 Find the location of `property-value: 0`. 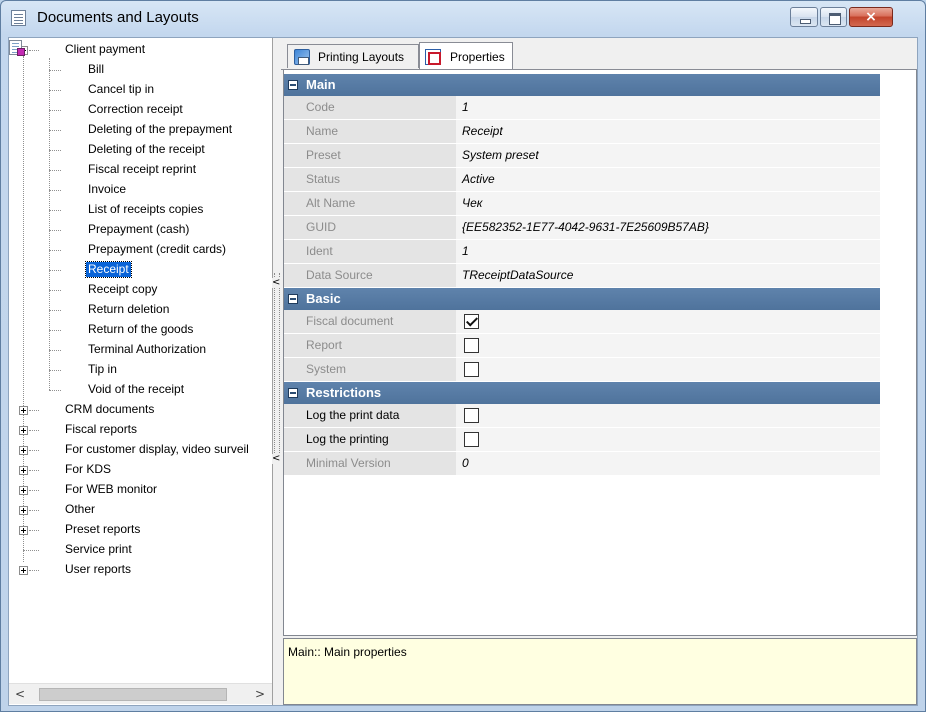

property-value: 0 is located at coordinates (668, 463).